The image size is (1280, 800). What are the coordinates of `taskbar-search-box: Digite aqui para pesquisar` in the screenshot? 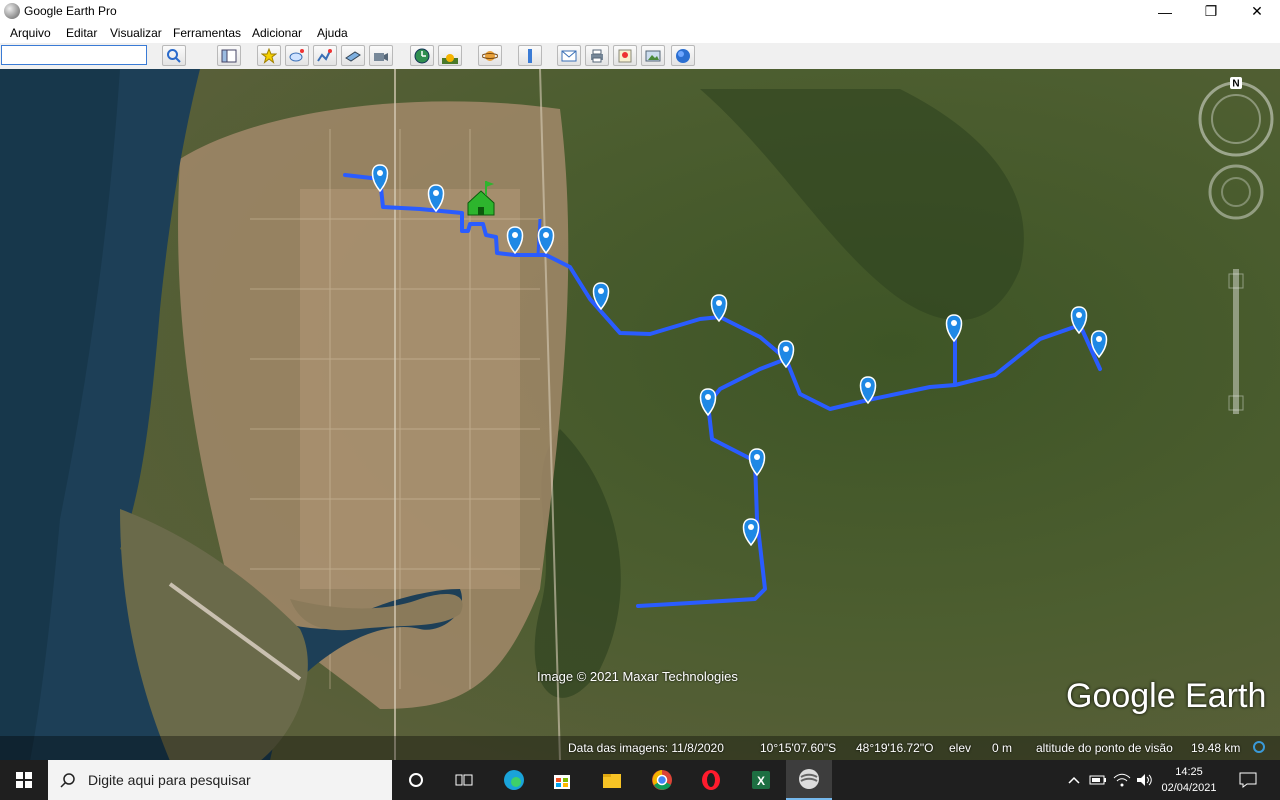 It's located at (220, 780).